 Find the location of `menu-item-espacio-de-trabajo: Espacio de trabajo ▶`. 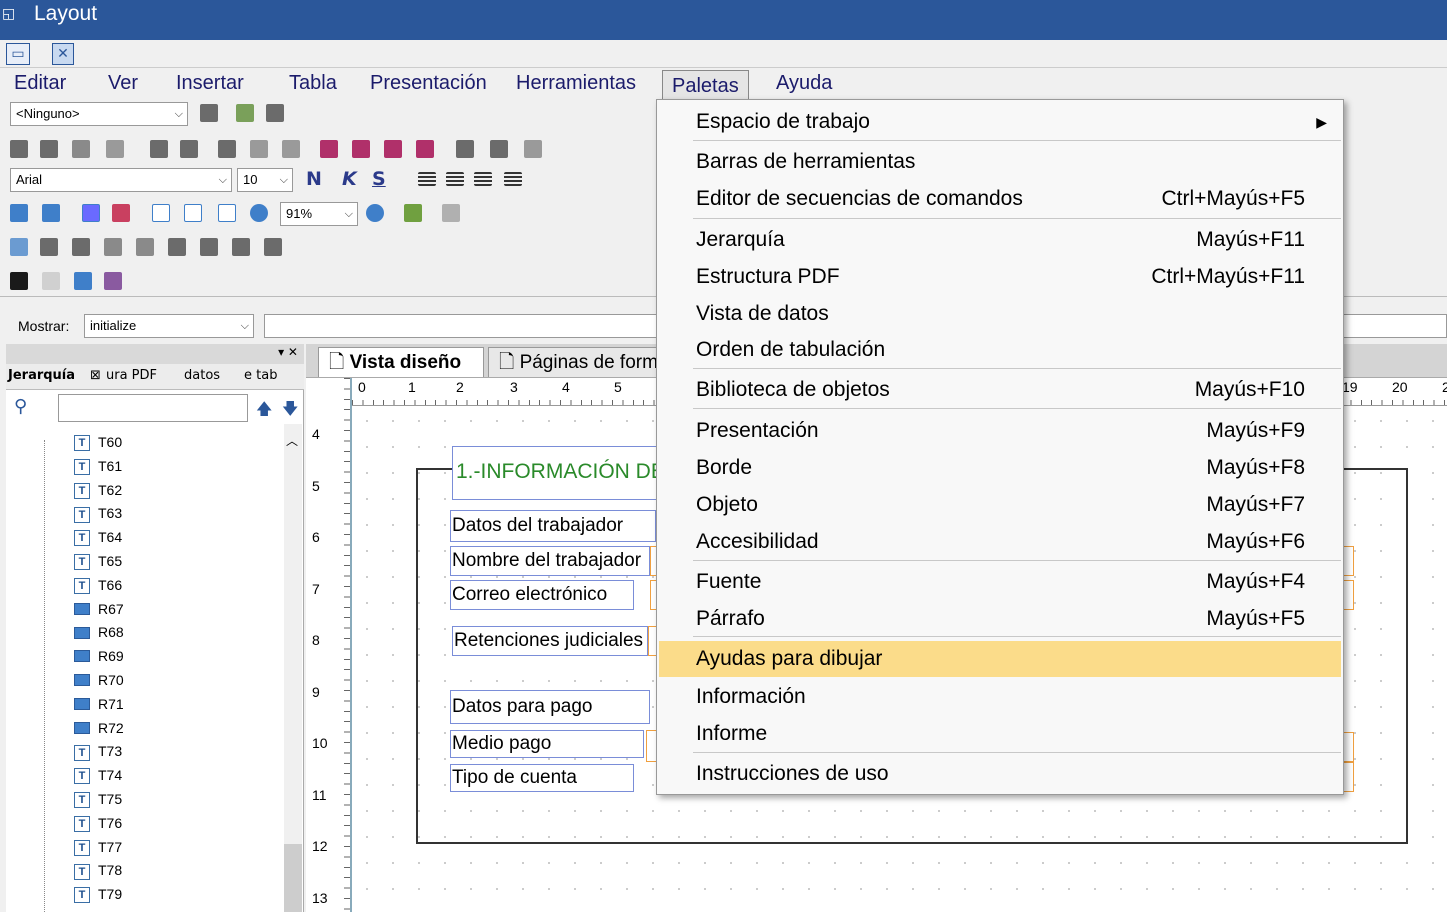

menu-item-espacio-de-trabajo: Espacio de trabajo ▶ is located at coordinates (1000, 122).